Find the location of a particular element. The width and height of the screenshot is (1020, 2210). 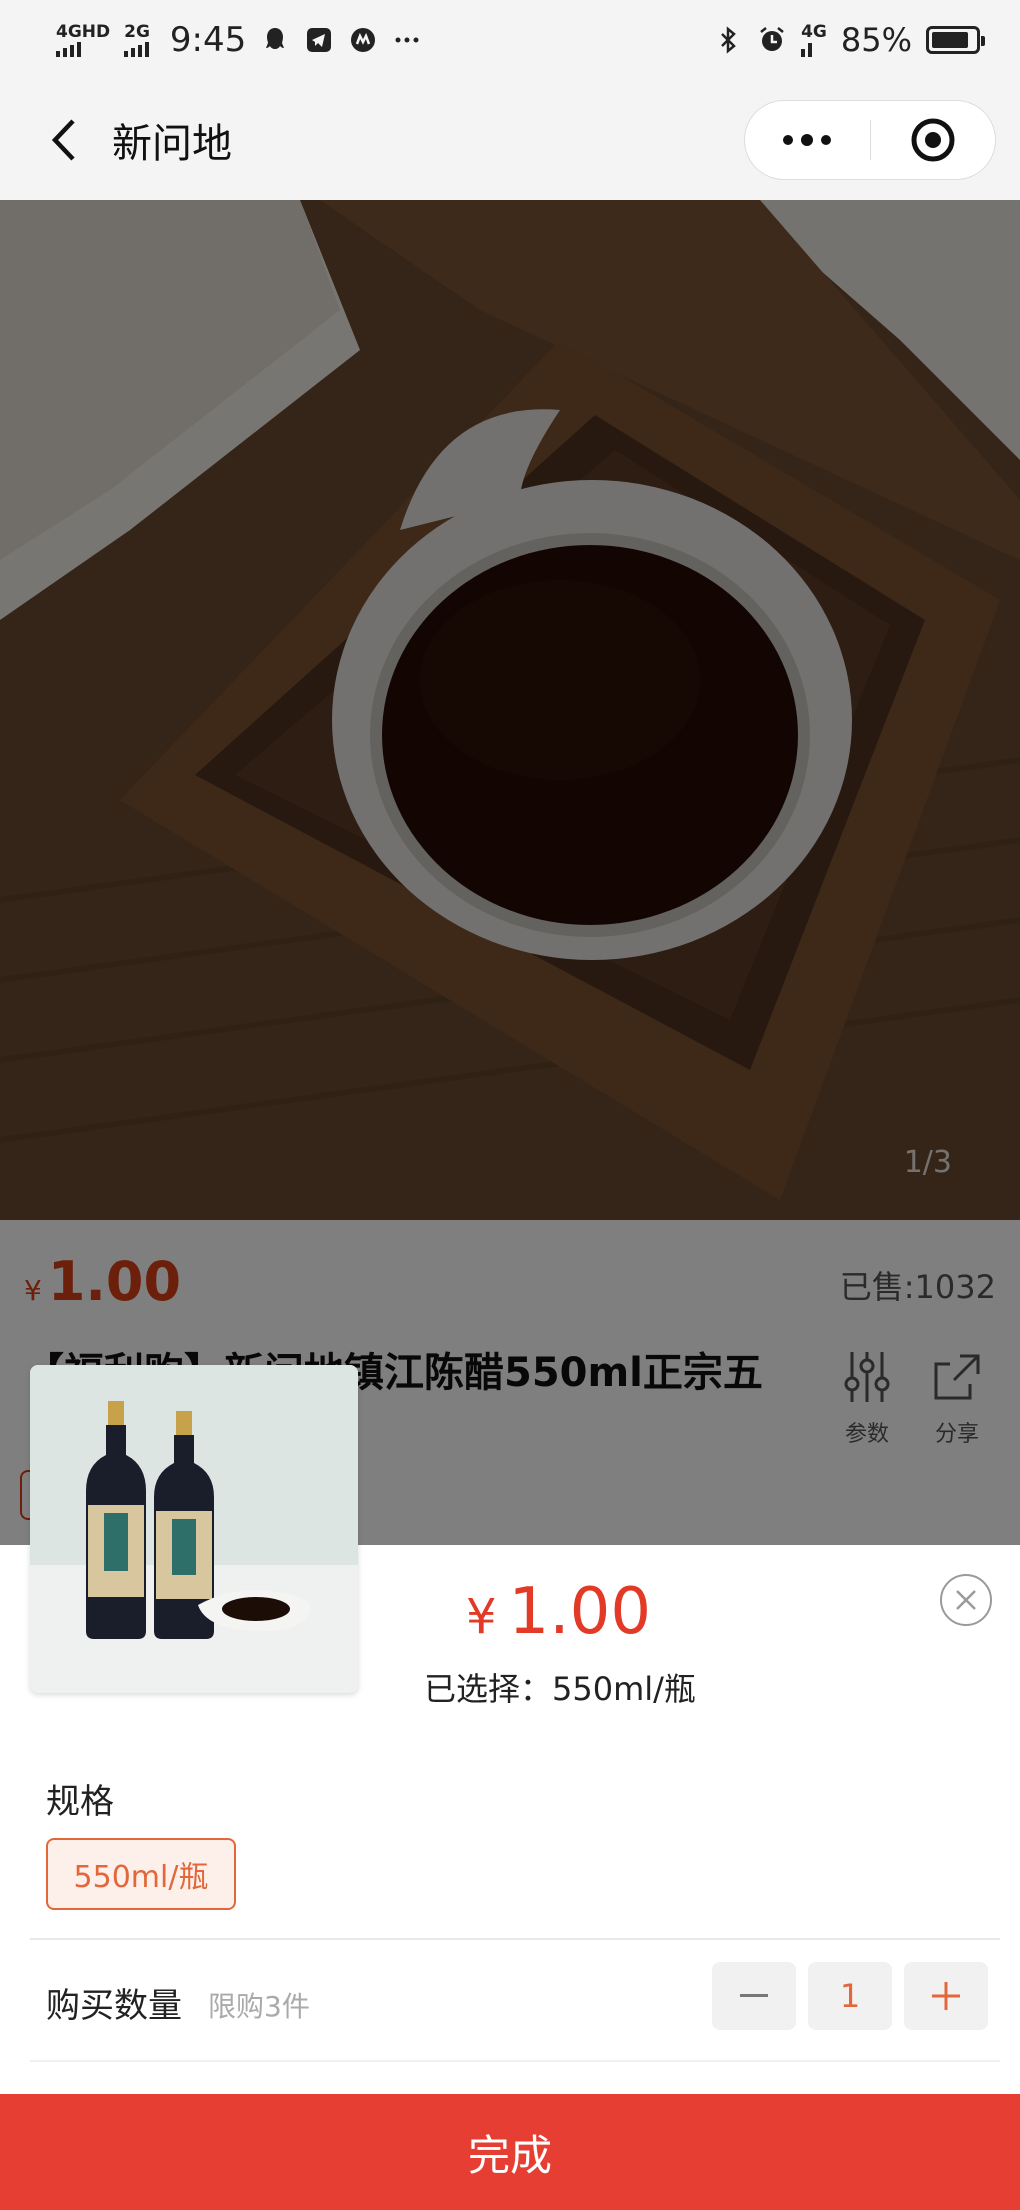

qq-icon is located at coordinates (275, 38).